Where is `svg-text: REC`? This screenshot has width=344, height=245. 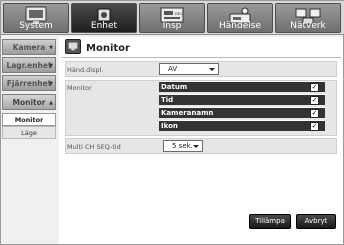 svg-text: REC is located at coordinates (179, 13).